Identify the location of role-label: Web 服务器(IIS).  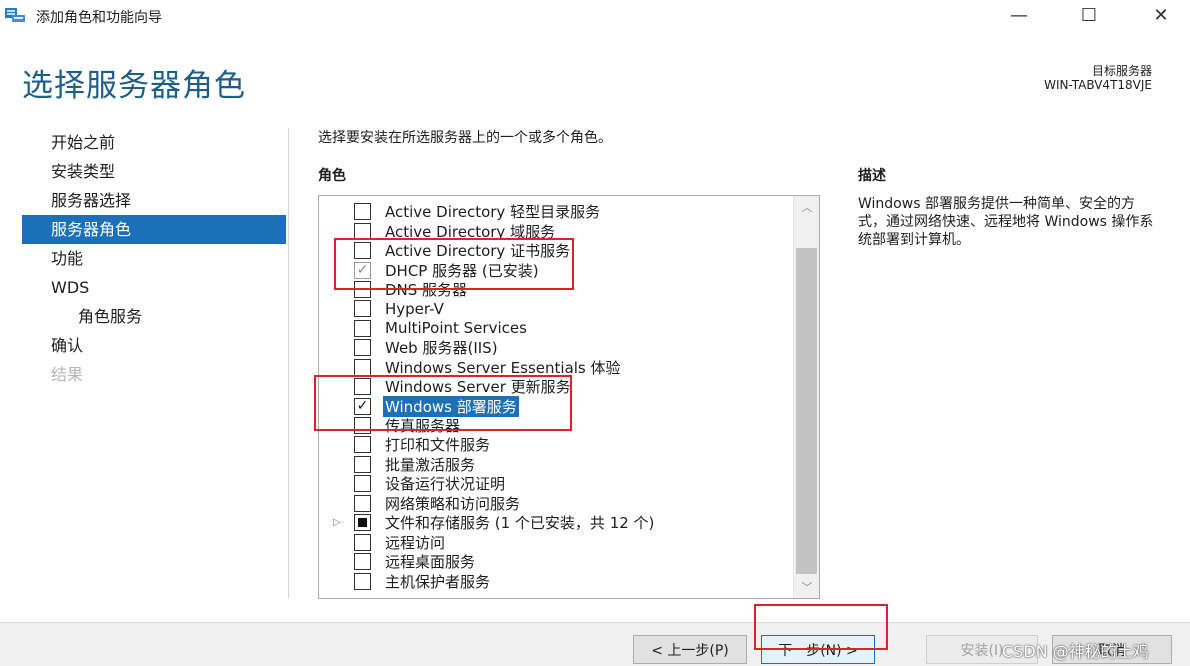
(441, 347).